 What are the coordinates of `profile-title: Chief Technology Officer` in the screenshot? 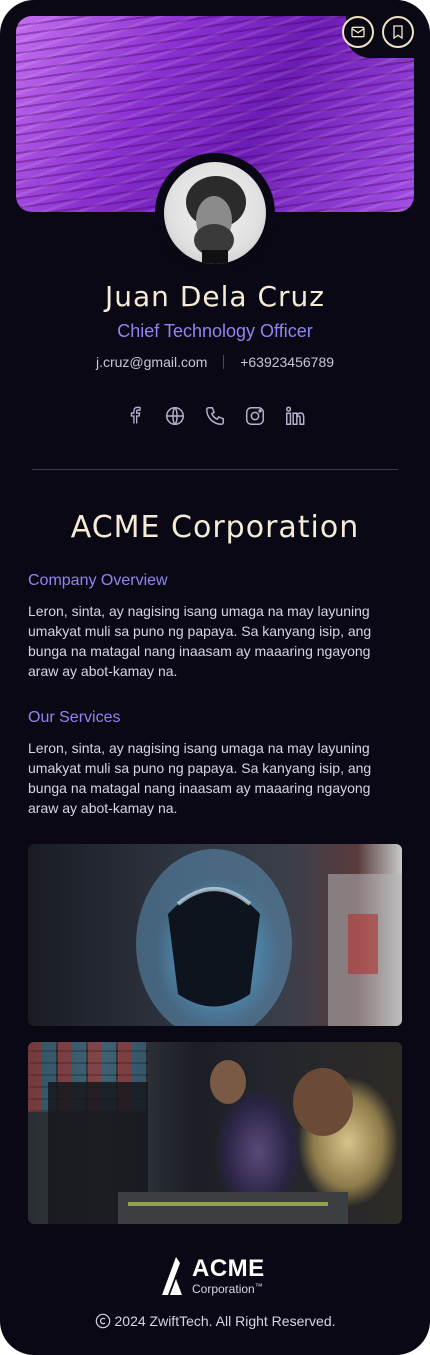 It's located at (215, 331).